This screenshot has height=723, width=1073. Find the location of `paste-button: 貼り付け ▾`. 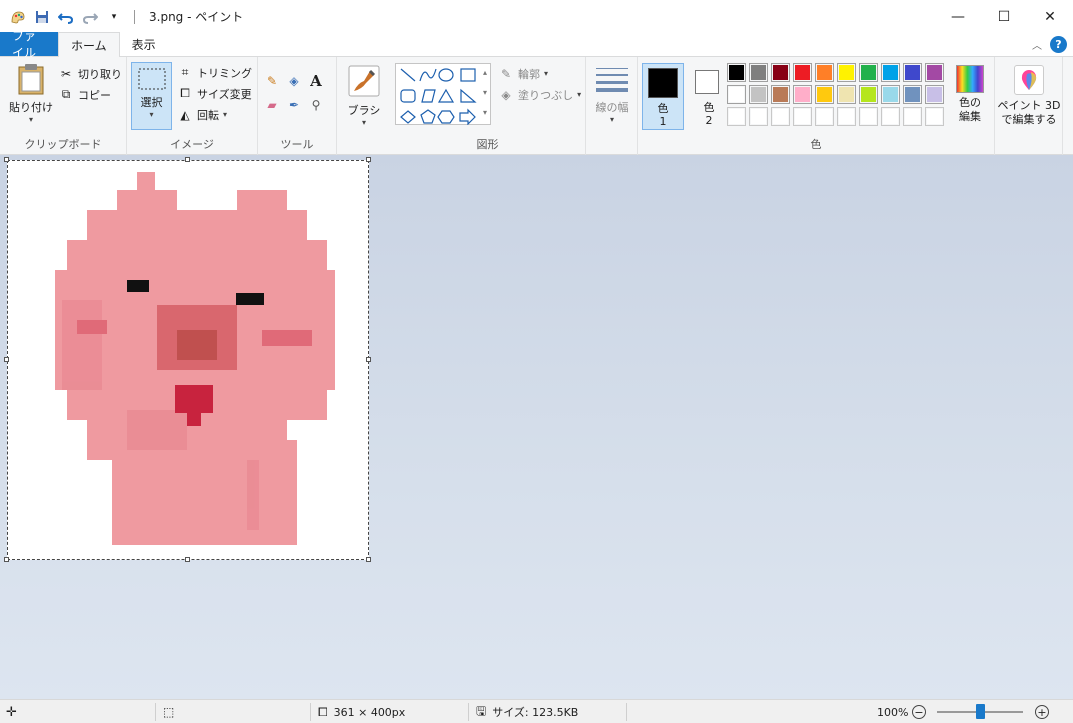

paste-button: 貼り付け ▾ is located at coordinates (31, 93).